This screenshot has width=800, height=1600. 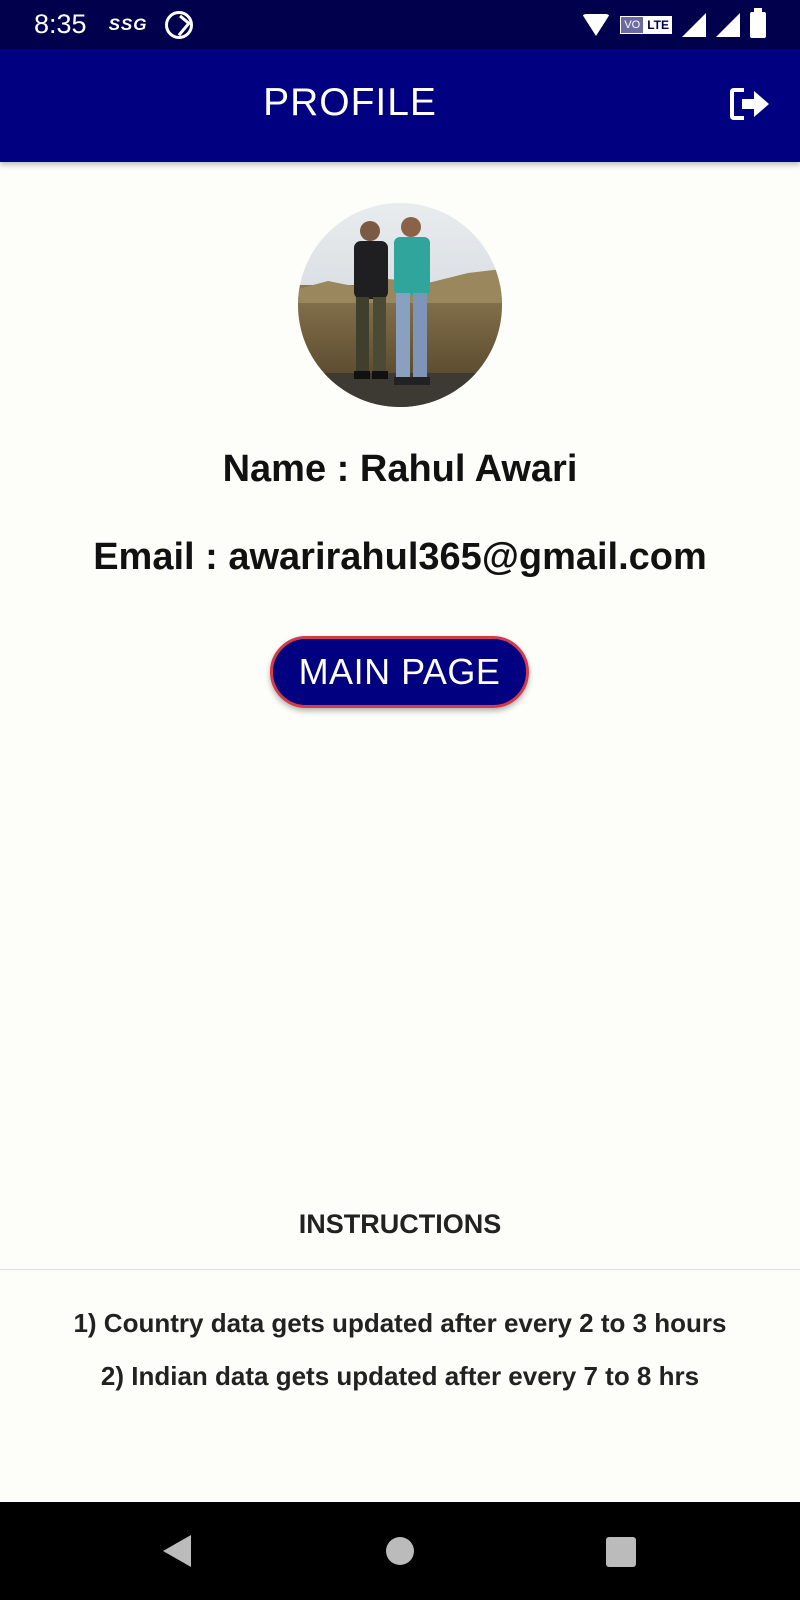 What do you see at coordinates (399, 672) in the screenshot?
I see `main-page-button: MAIN PAGE` at bounding box center [399, 672].